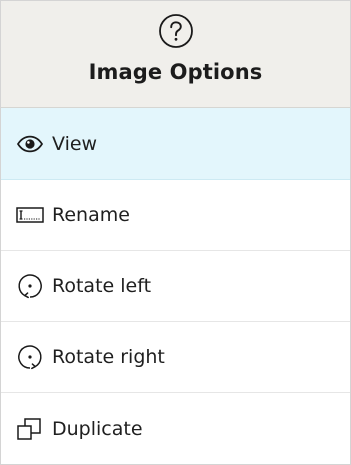 This screenshot has height=465, width=351. What do you see at coordinates (102, 286) in the screenshot?
I see `menu-item-label: Rotate left` at bounding box center [102, 286].